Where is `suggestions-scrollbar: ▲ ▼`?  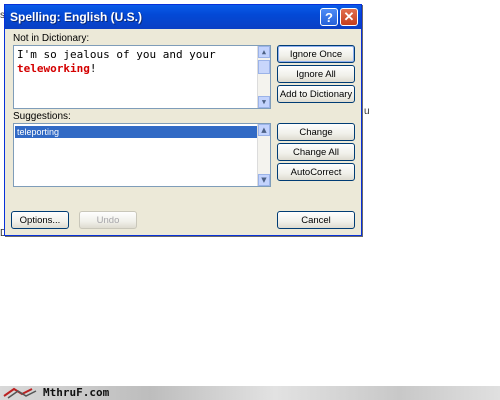 suggestions-scrollbar: ▲ ▼ is located at coordinates (263, 155).